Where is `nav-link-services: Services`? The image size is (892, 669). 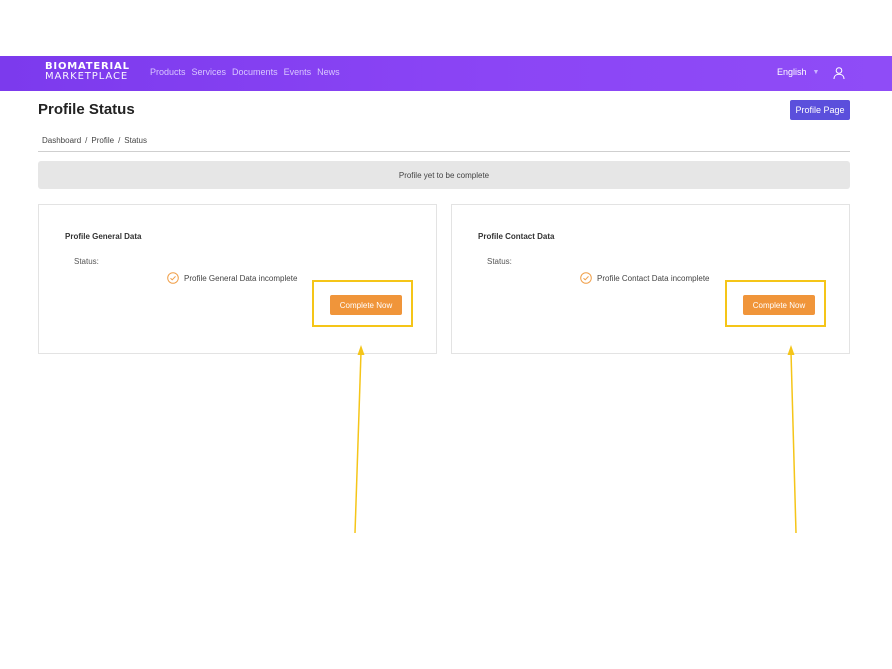 nav-link-services: Services is located at coordinates (209, 72).